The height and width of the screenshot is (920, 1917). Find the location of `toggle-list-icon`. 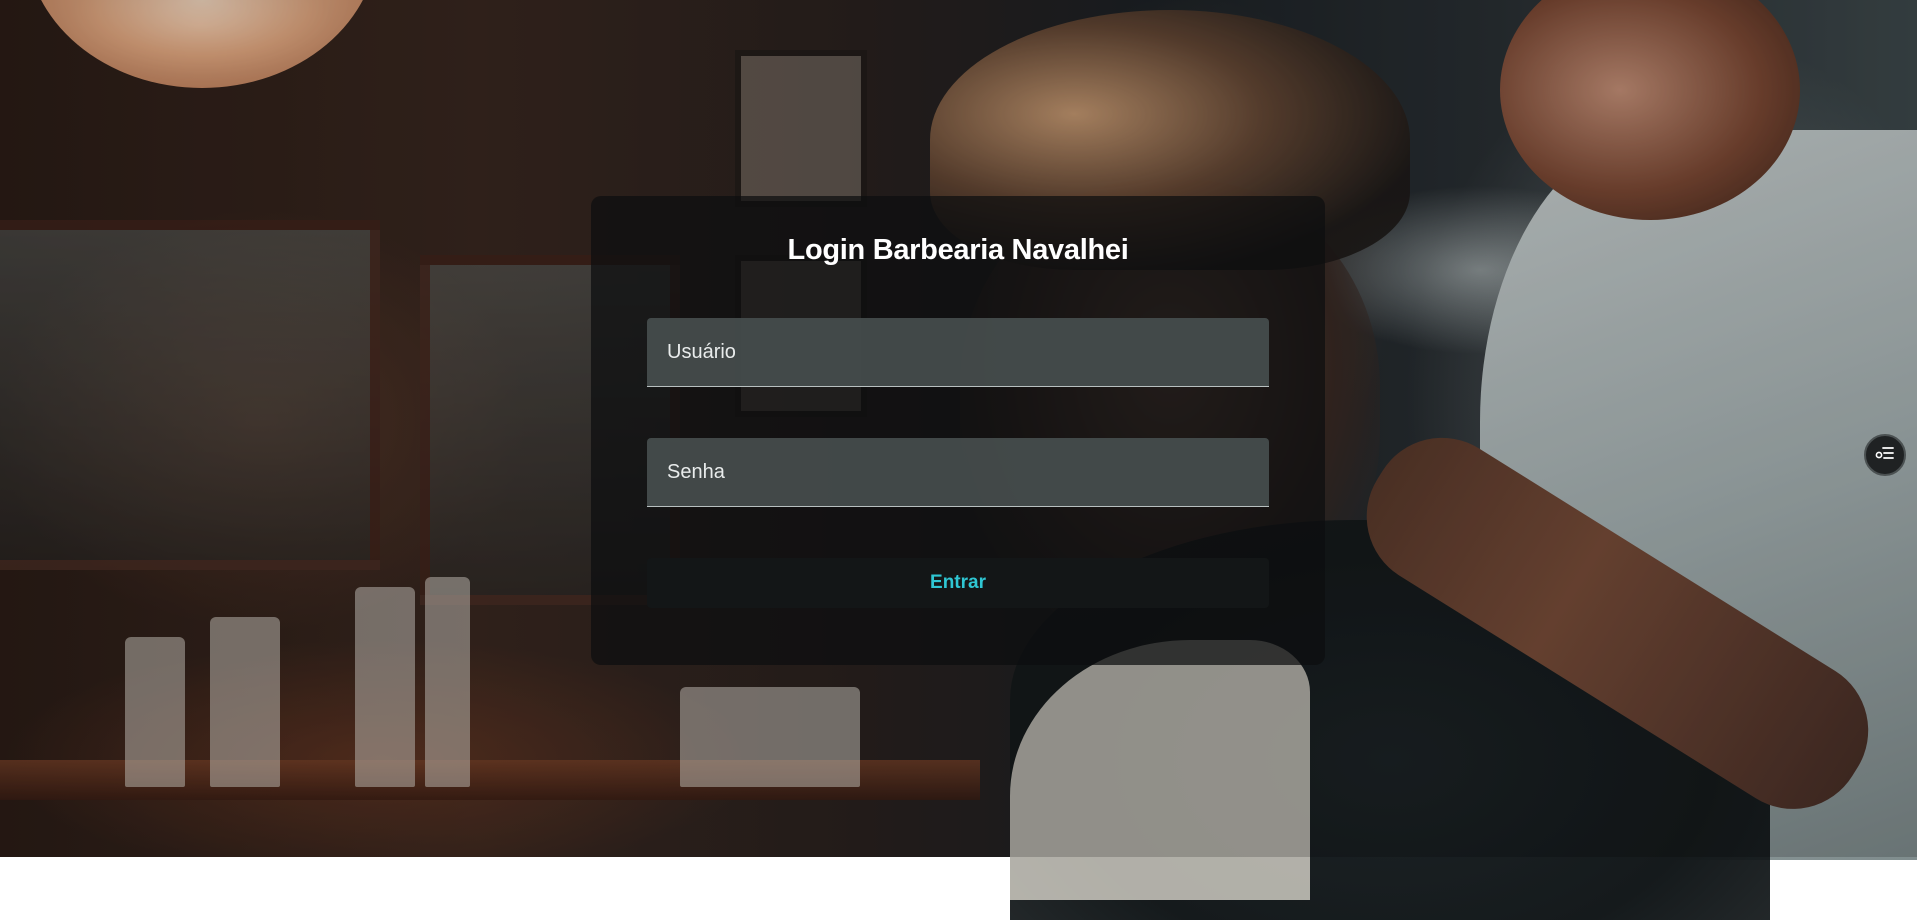

toggle-list-icon is located at coordinates (1885, 455).